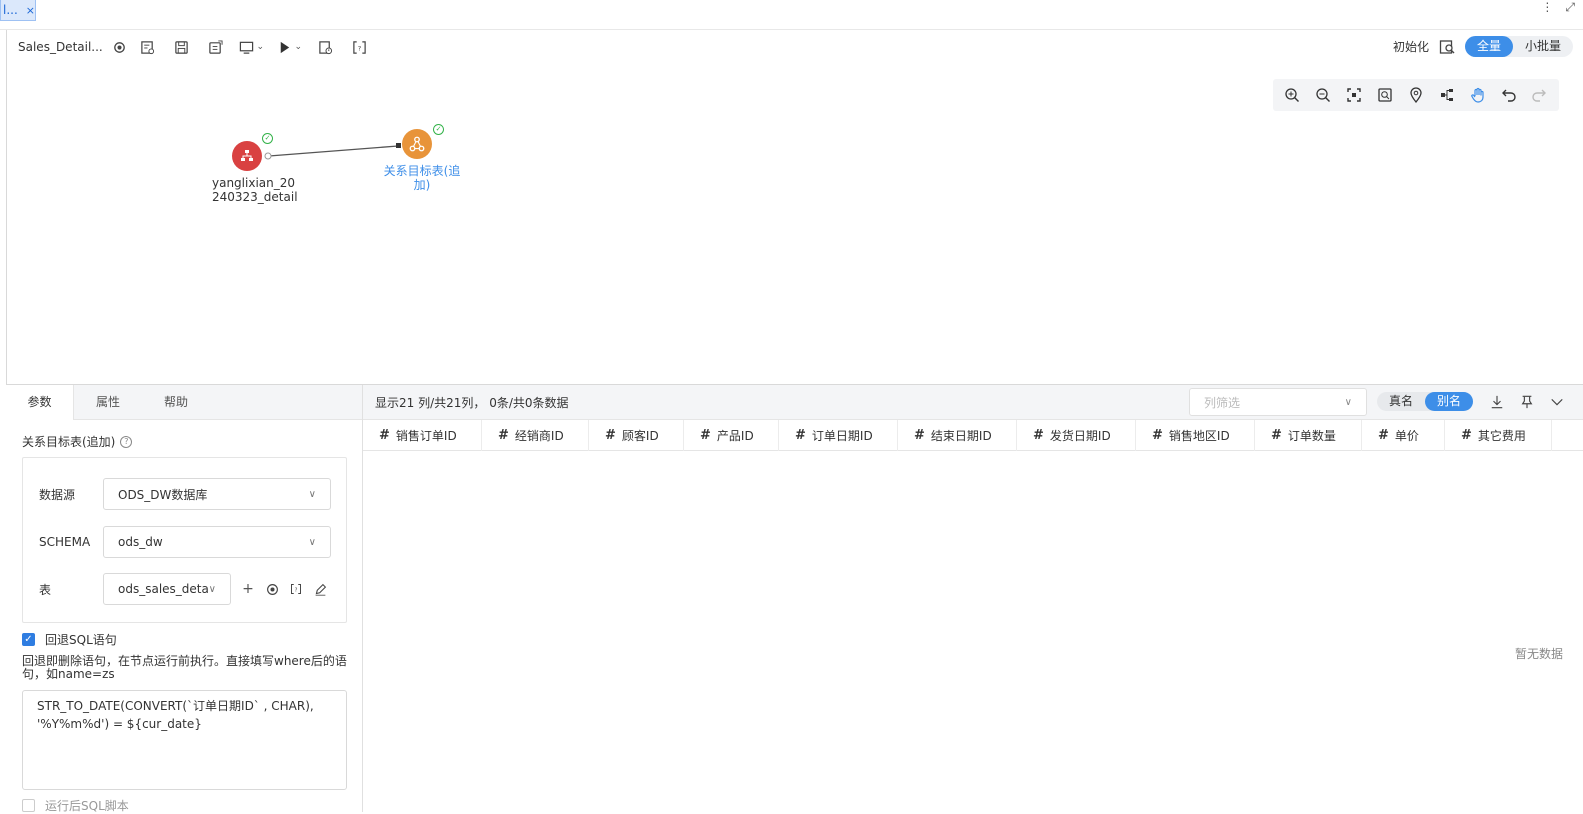 This screenshot has height=814, width=1583. Describe the element at coordinates (1449, 401) in the screenshot. I see `alias-name-button: 别名` at that location.